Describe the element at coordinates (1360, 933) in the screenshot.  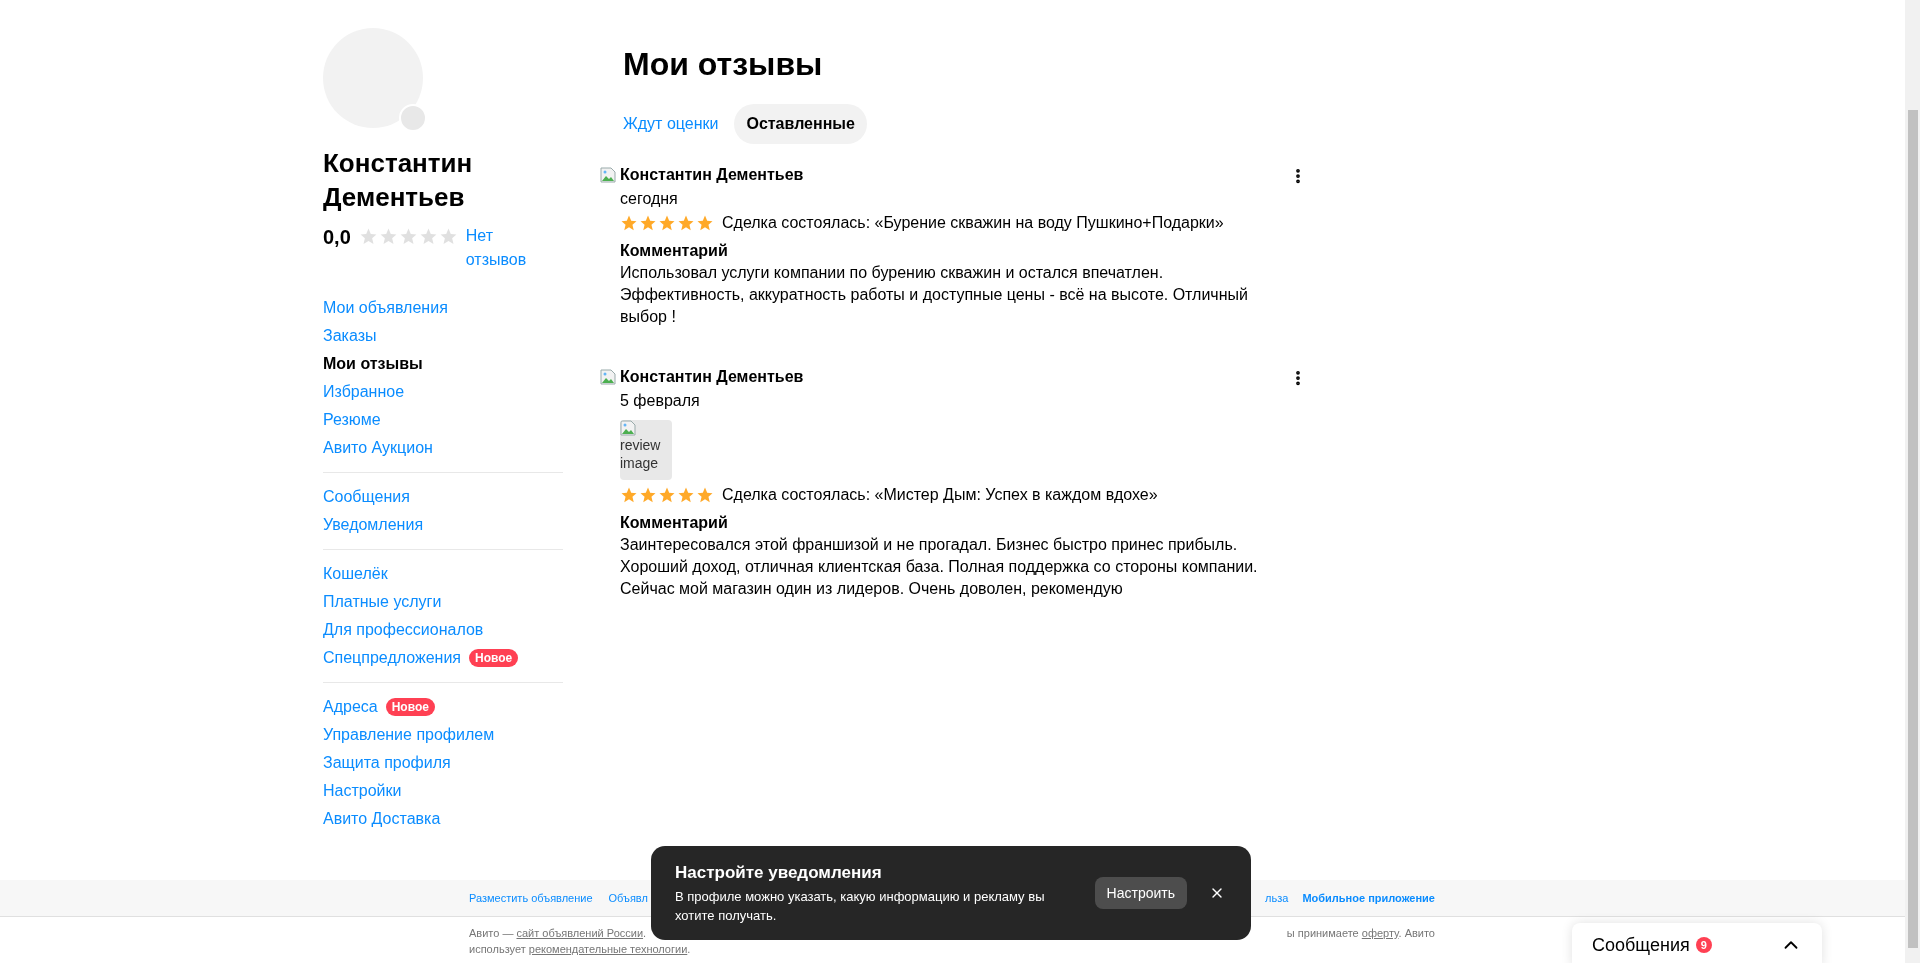
I see `legal-text: ы принимаете оферту. Авито` at that location.